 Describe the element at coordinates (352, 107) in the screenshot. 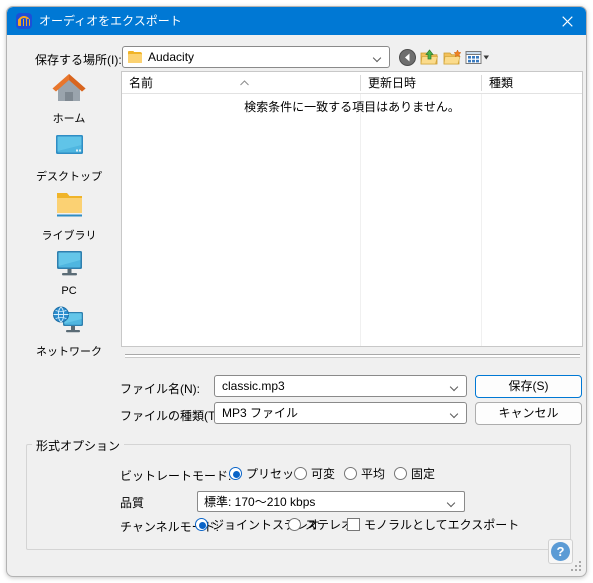

I see `empty-list-message: 検索条件に一致する項目はありません。` at that location.